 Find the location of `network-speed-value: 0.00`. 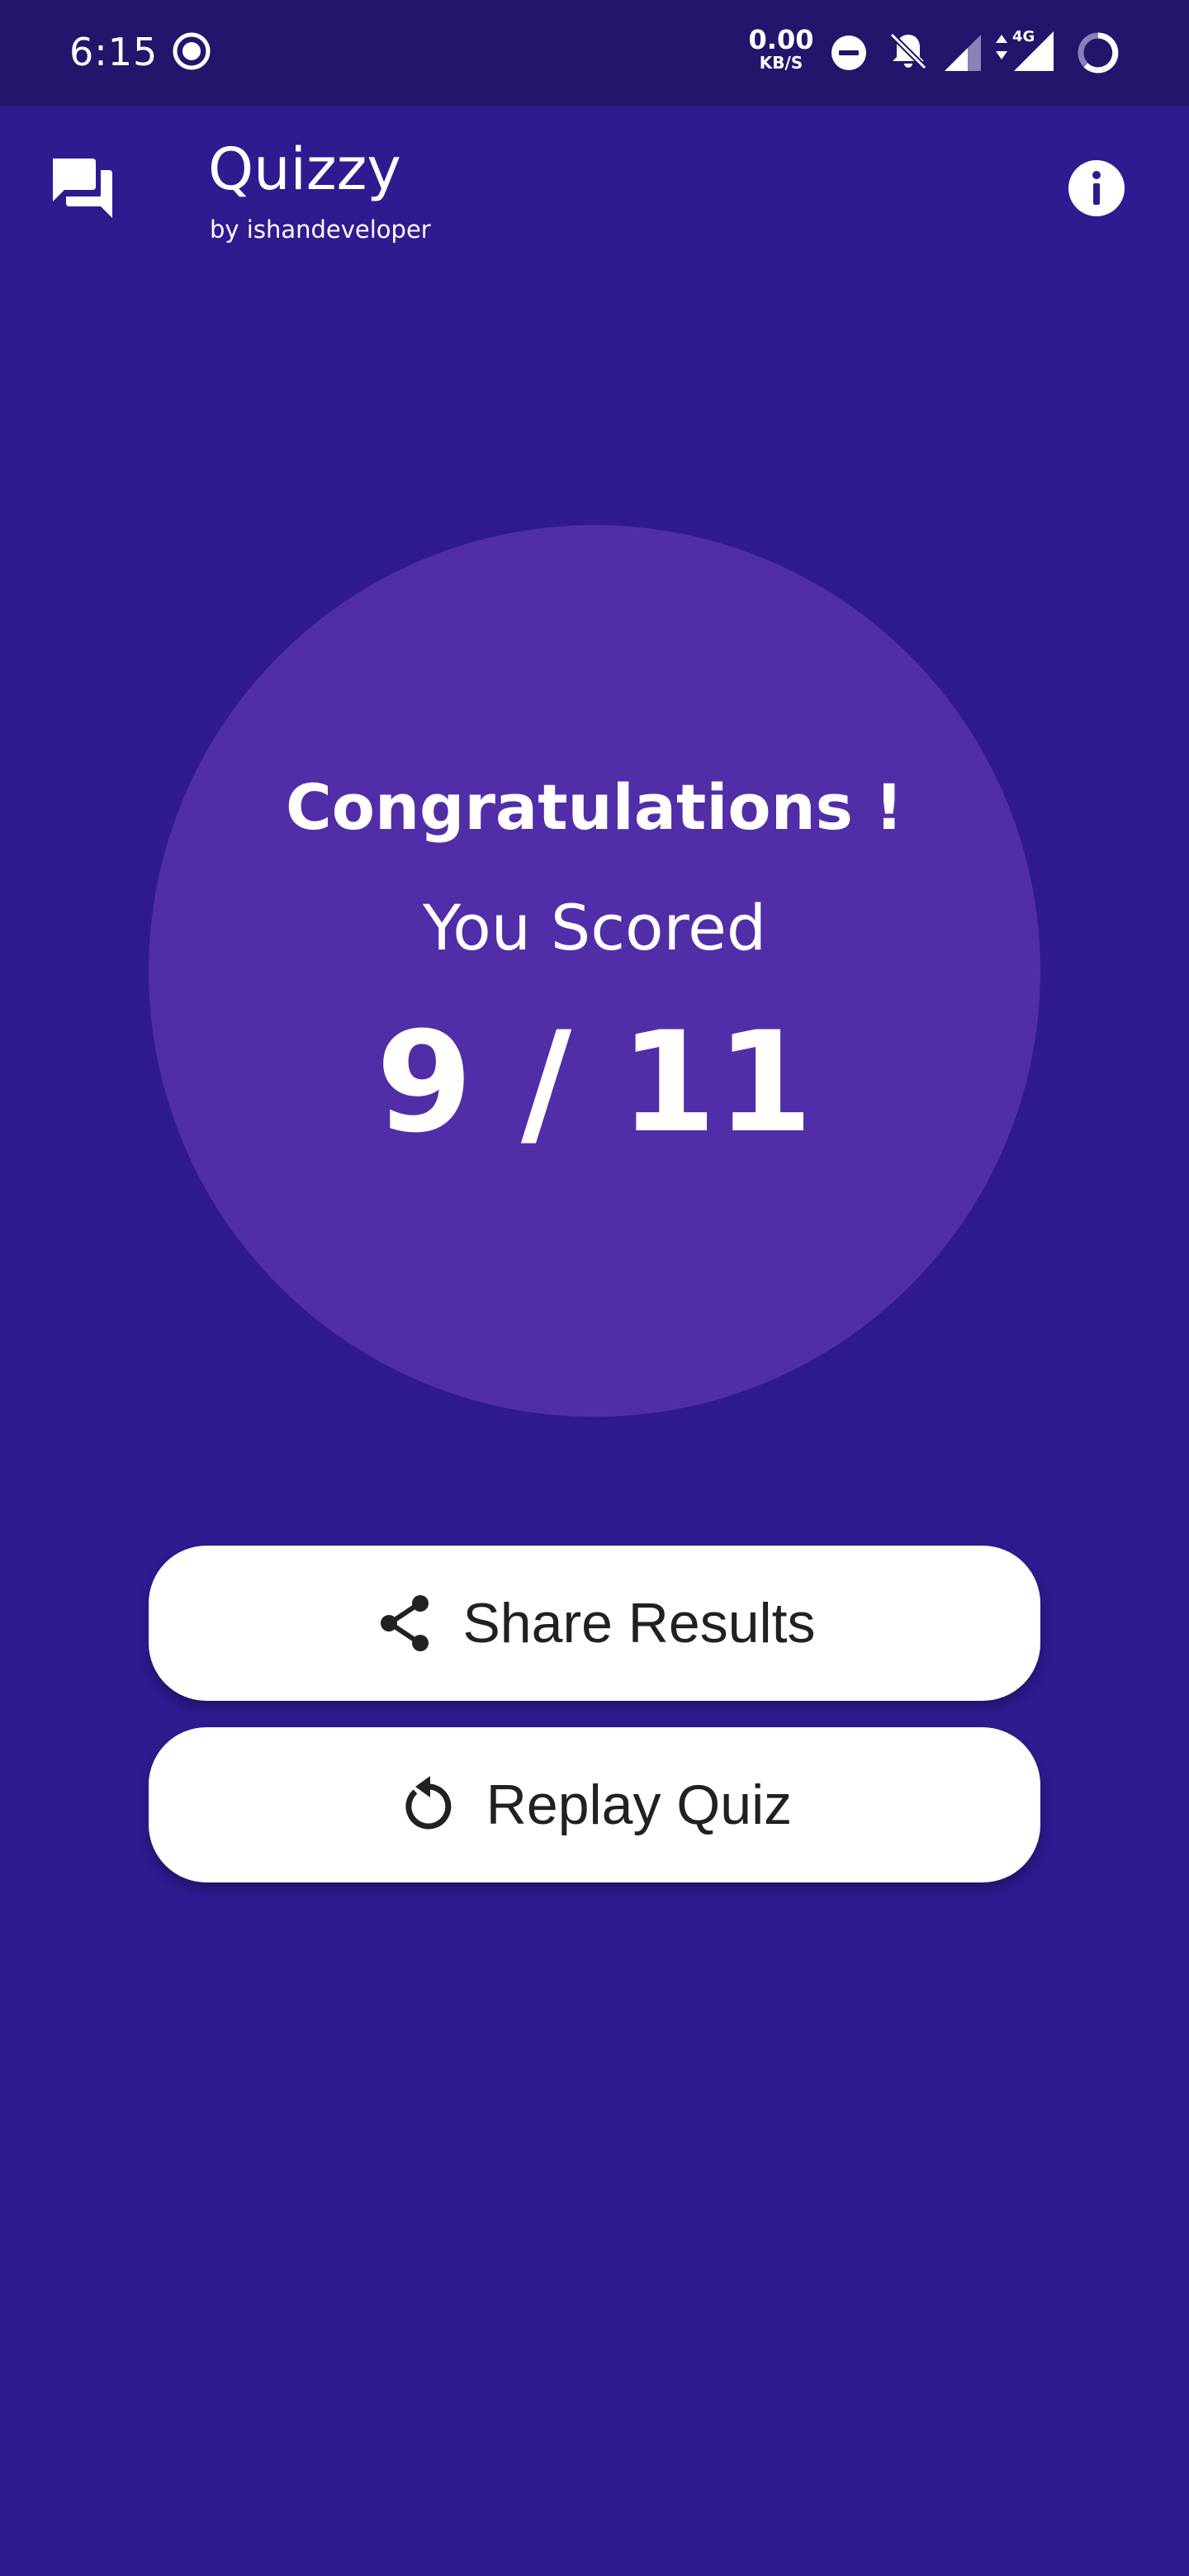

network-speed-value: 0.00 is located at coordinates (781, 39).